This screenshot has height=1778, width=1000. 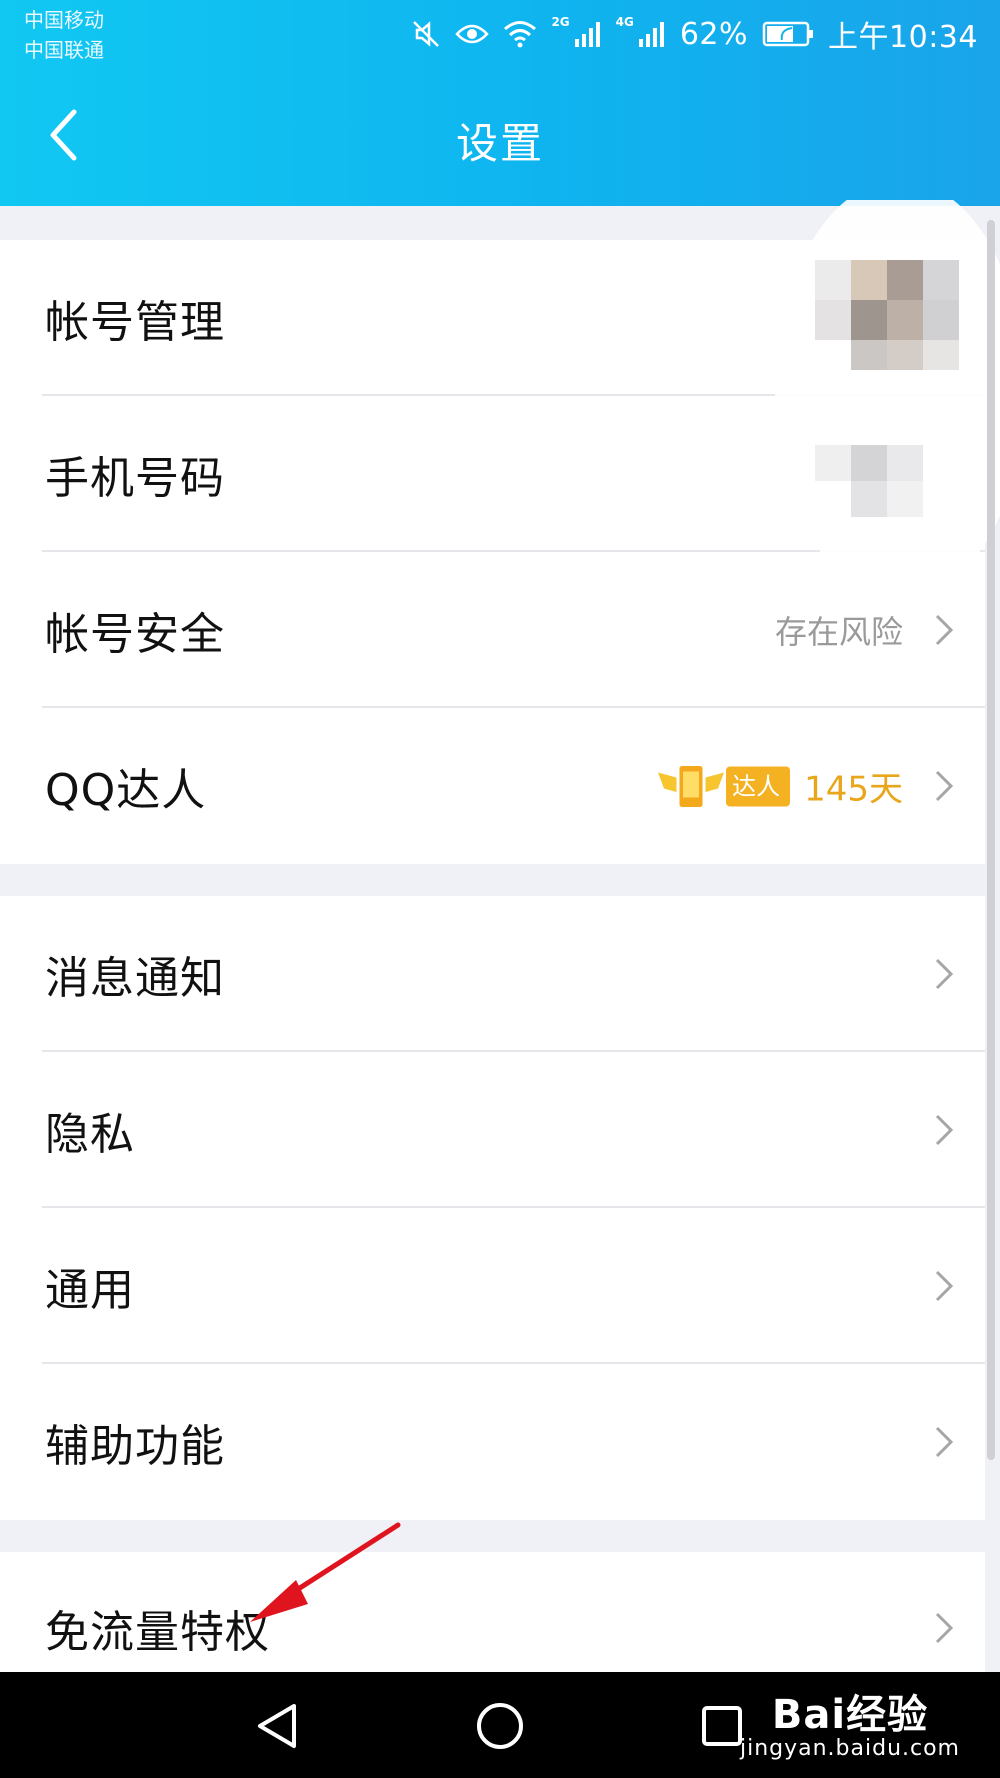 What do you see at coordinates (492, 1442) in the screenshot?
I see `row-accessibility: 辅助功能` at bounding box center [492, 1442].